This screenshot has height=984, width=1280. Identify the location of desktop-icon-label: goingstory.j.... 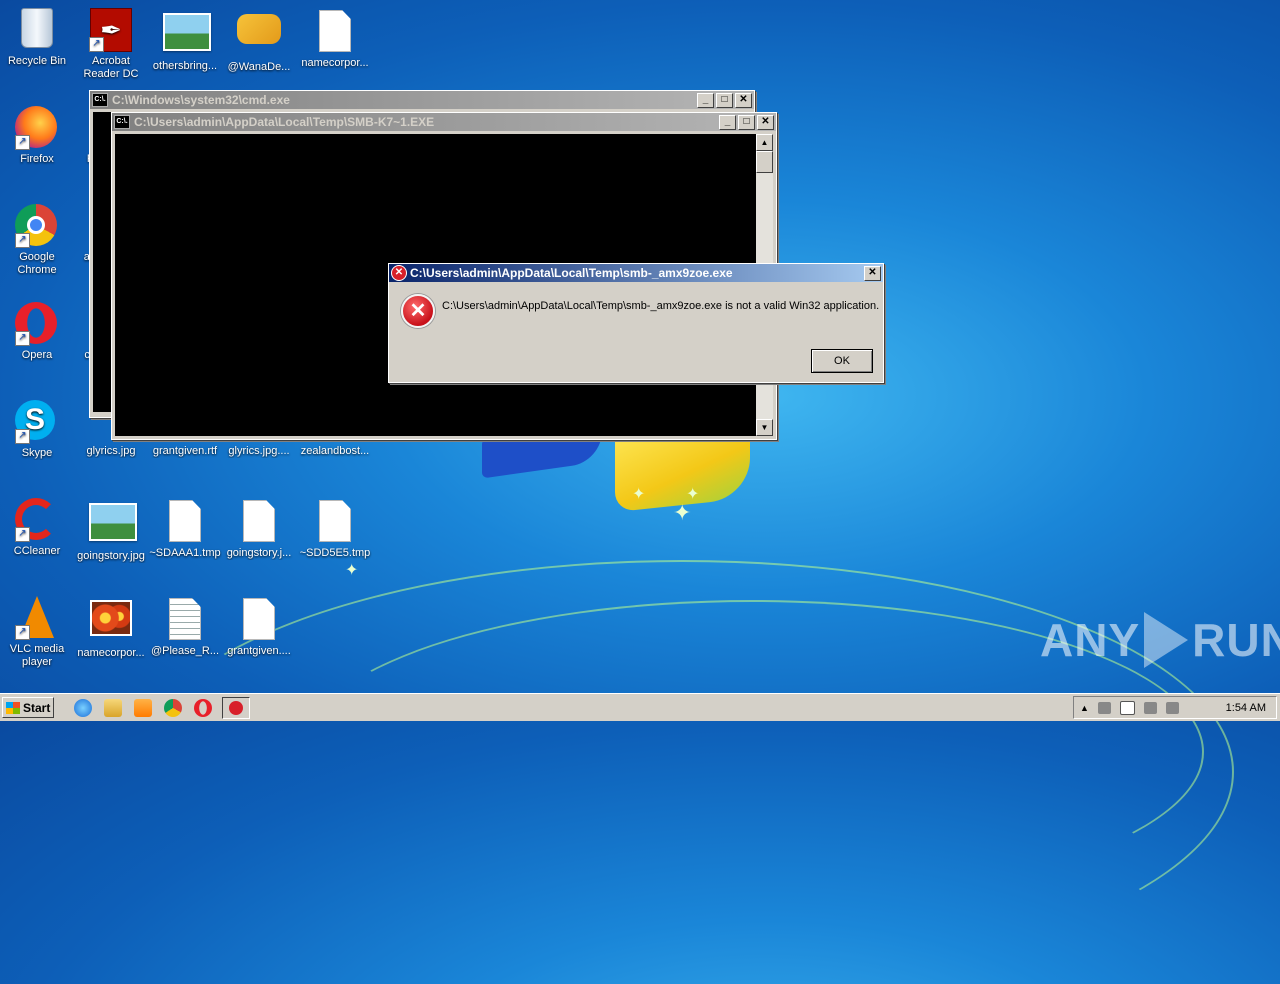
(259, 553).